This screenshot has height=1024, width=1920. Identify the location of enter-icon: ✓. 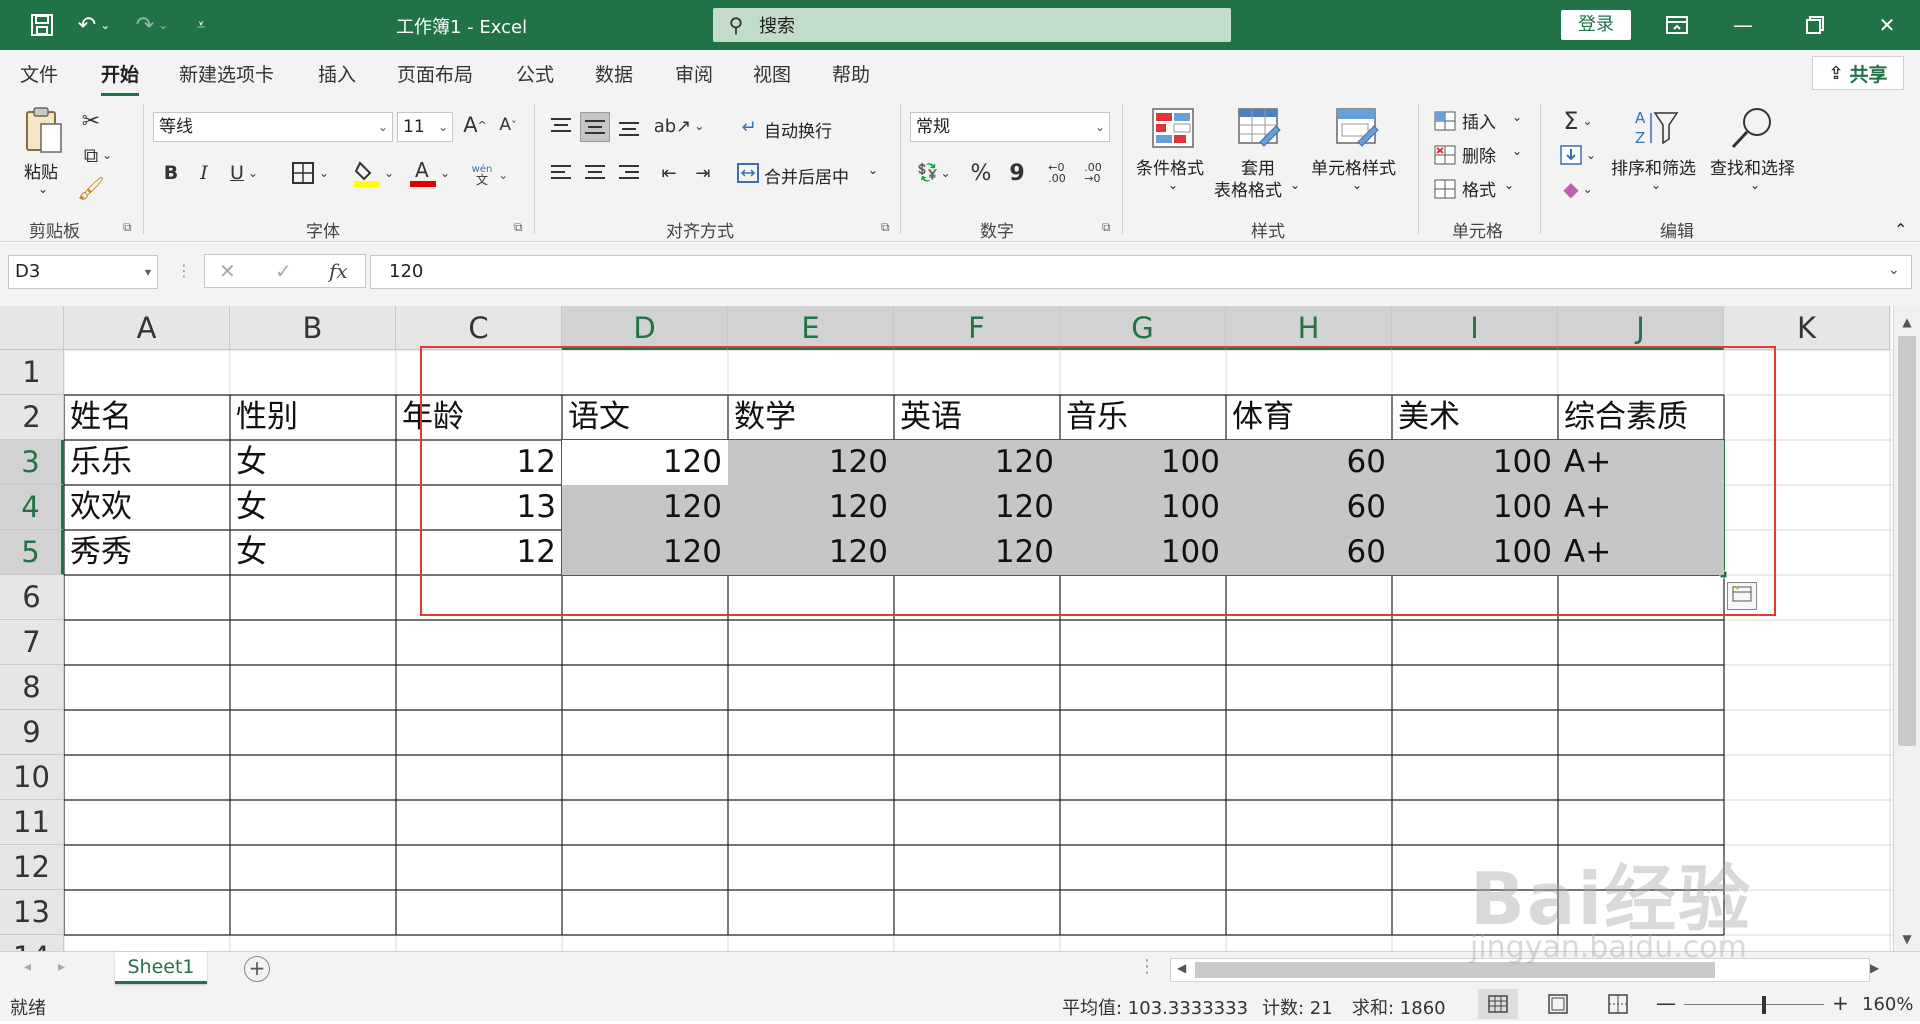
(283, 271).